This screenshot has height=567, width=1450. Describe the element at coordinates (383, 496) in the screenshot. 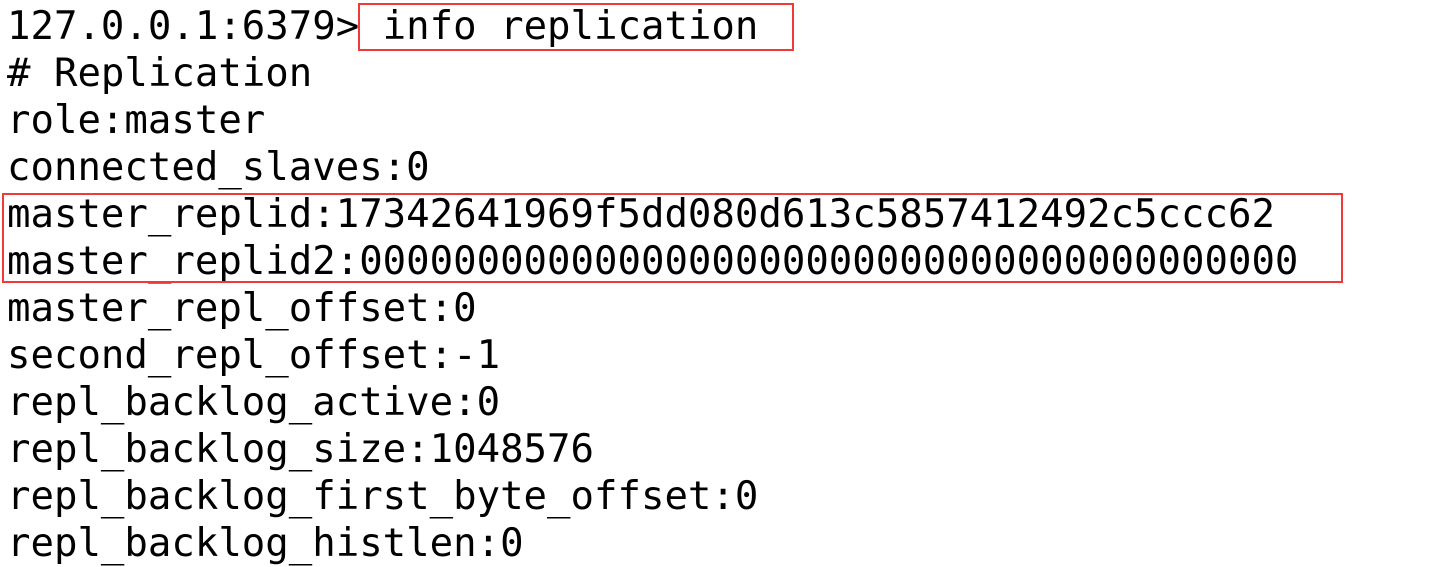

I see `output-line: repl_backlog_first_byte_offset:0` at that location.